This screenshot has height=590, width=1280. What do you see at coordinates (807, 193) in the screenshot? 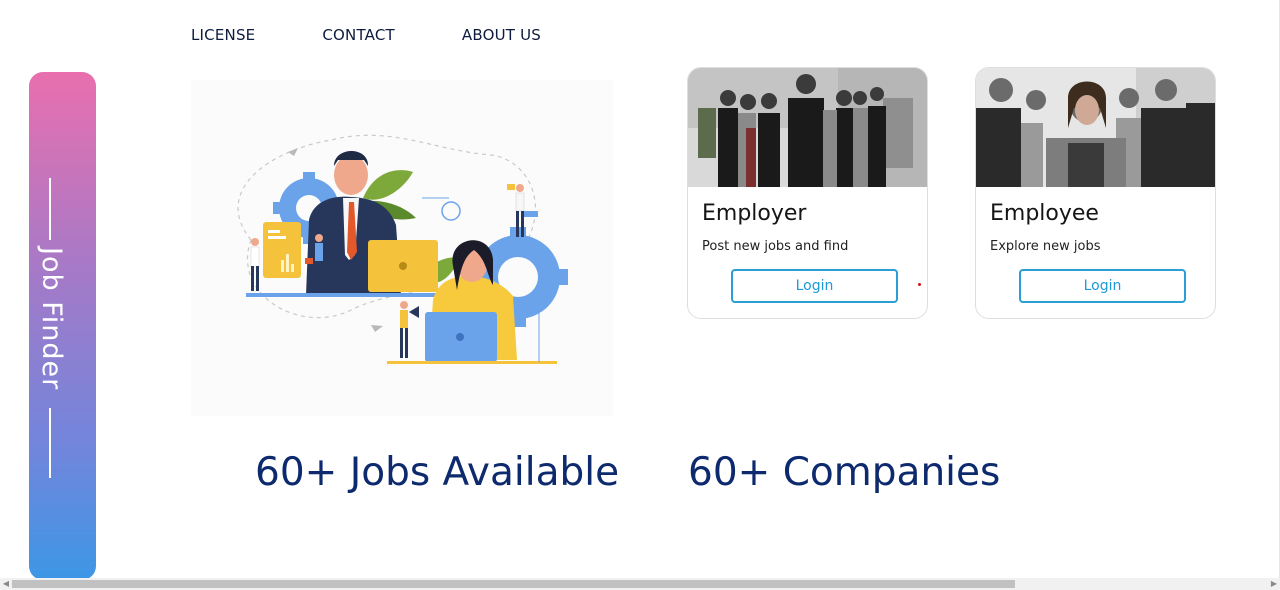
I see `employer-card: Employer Post new jobs and find Login` at bounding box center [807, 193].